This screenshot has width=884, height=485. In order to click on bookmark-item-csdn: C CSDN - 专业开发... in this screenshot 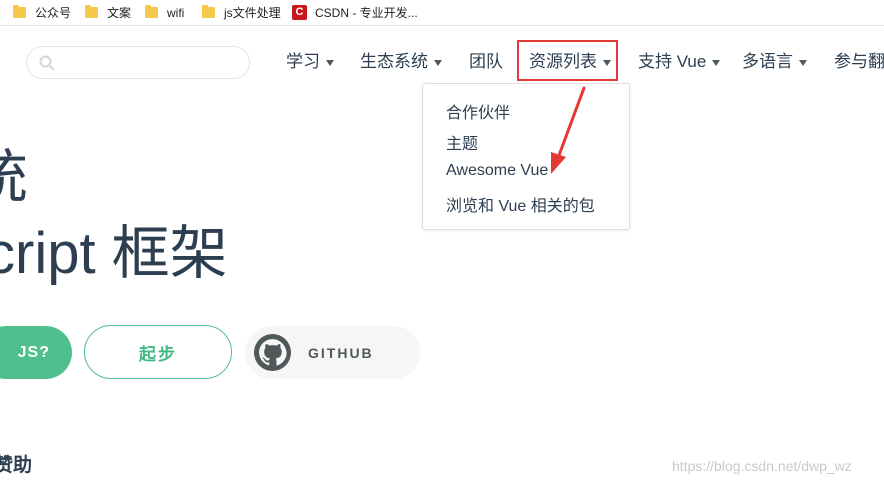, I will do `click(355, 13)`.